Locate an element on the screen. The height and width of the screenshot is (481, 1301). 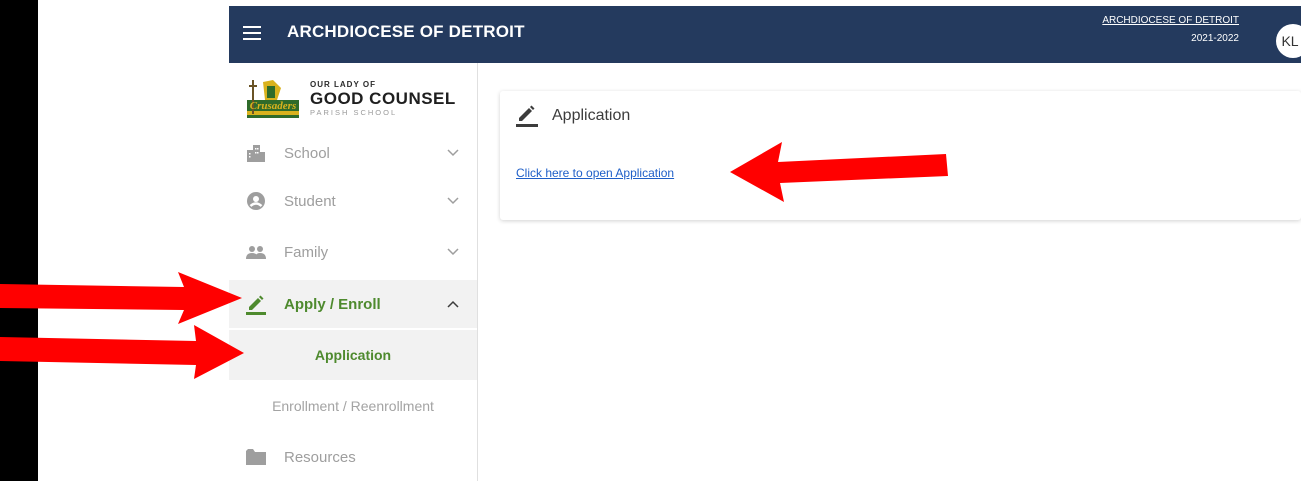
subnav-application: Application is located at coordinates (353, 355).